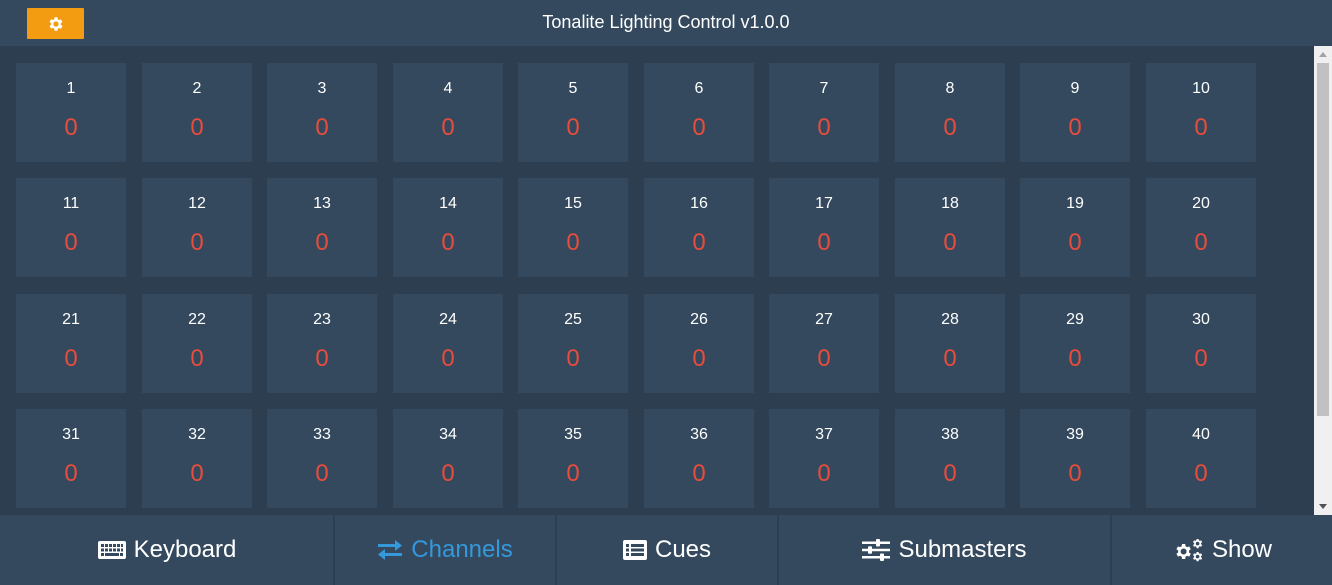 The image size is (1332, 585). What do you see at coordinates (699, 434) in the screenshot?
I see `channel-number: 36` at bounding box center [699, 434].